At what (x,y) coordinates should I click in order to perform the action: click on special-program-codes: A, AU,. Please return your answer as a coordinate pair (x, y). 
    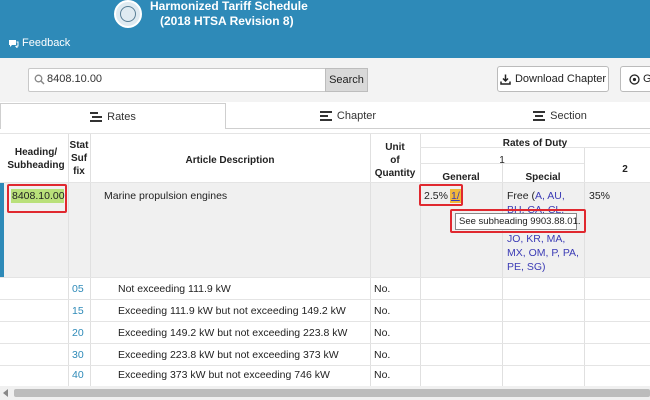
    Looking at the image, I should click on (550, 196).